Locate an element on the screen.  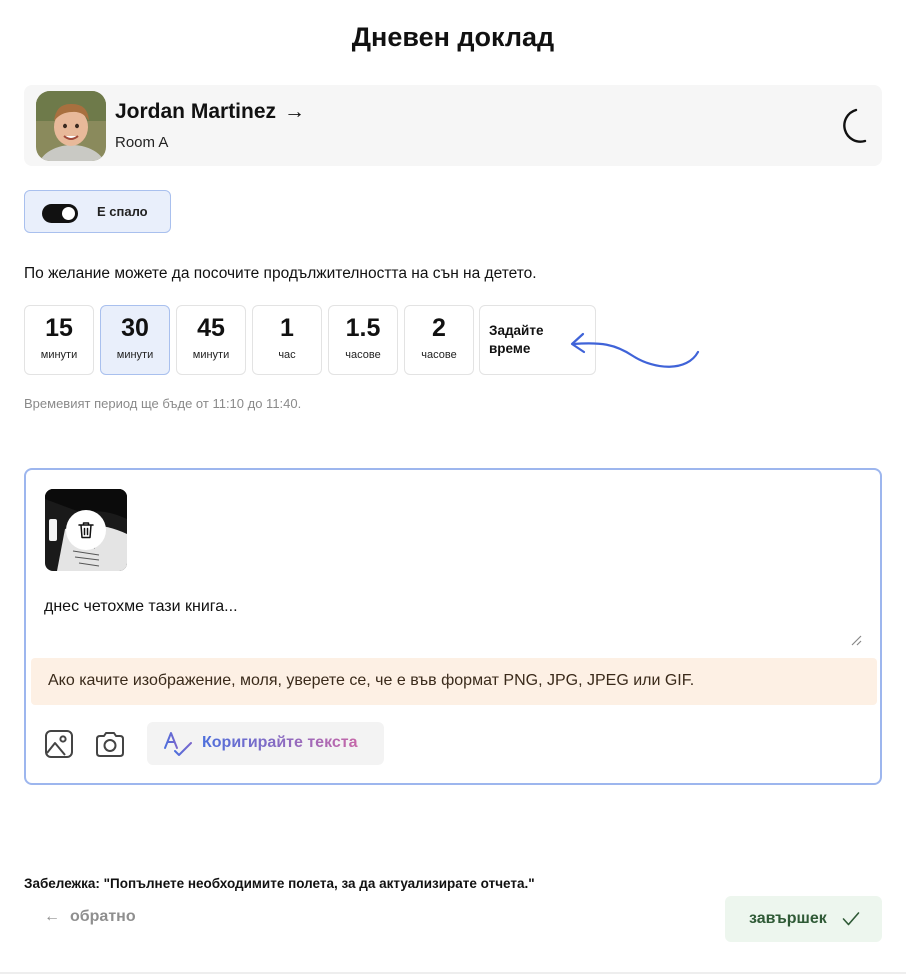
duration-option-15: 15 минути is located at coordinates (59, 340).